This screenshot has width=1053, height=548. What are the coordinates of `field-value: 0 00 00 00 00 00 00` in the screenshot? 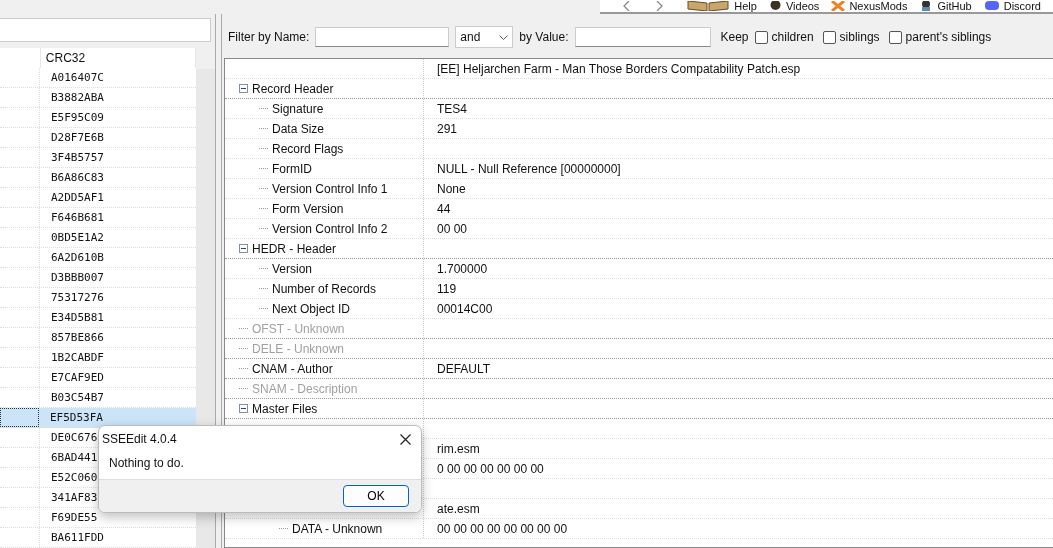 It's located at (490, 468).